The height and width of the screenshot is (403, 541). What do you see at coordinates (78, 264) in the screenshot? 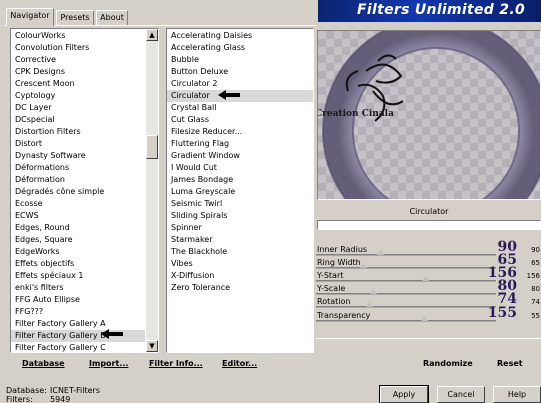
I see `category-list-item: Effets objectifs` at bounding box center [78, 264].